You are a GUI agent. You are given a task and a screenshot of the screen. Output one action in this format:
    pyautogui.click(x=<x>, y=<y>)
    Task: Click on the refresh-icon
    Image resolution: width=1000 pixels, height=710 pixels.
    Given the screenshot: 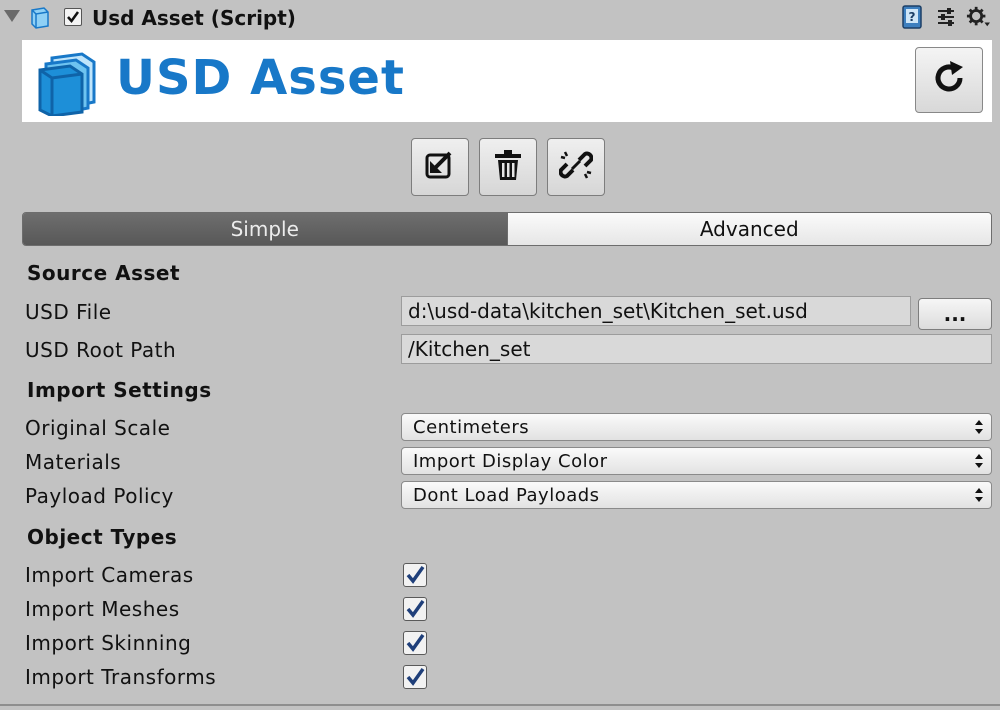 What is the action you would take?
    pyautogui.click(x=949, y=80)
    